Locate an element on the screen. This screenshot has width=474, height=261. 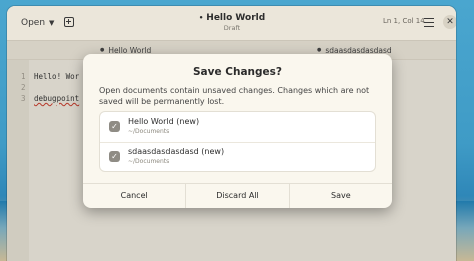
window-title: • Hello World is located at coordinates (232, 18).